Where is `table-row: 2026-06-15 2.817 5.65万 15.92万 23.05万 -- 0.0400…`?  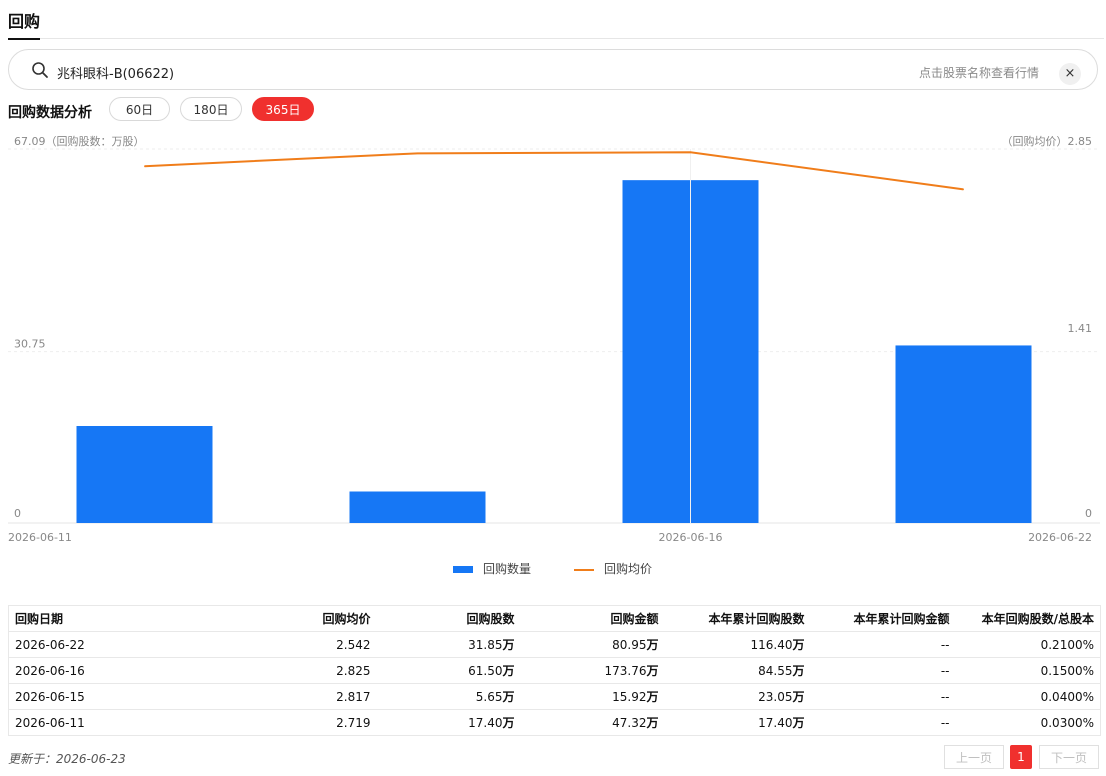
table-row: 2026-06-15 2.817 5.65万 15.92万 23.05万 -- 0.0400… is located at coordinates (554, 696).